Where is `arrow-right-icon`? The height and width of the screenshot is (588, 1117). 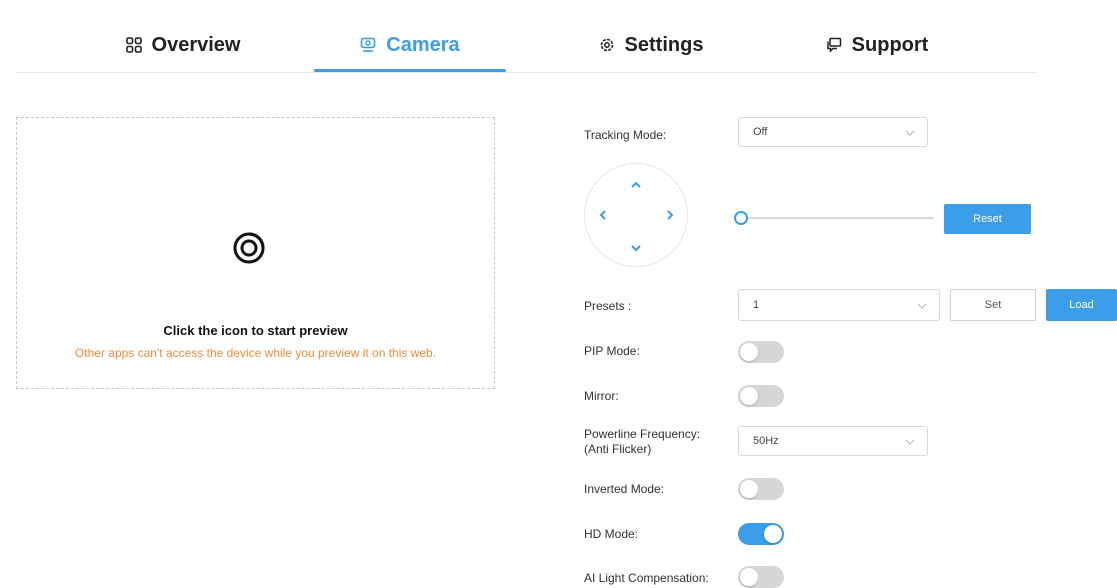 arrow-right-icon is located at coordinates (670, 215).